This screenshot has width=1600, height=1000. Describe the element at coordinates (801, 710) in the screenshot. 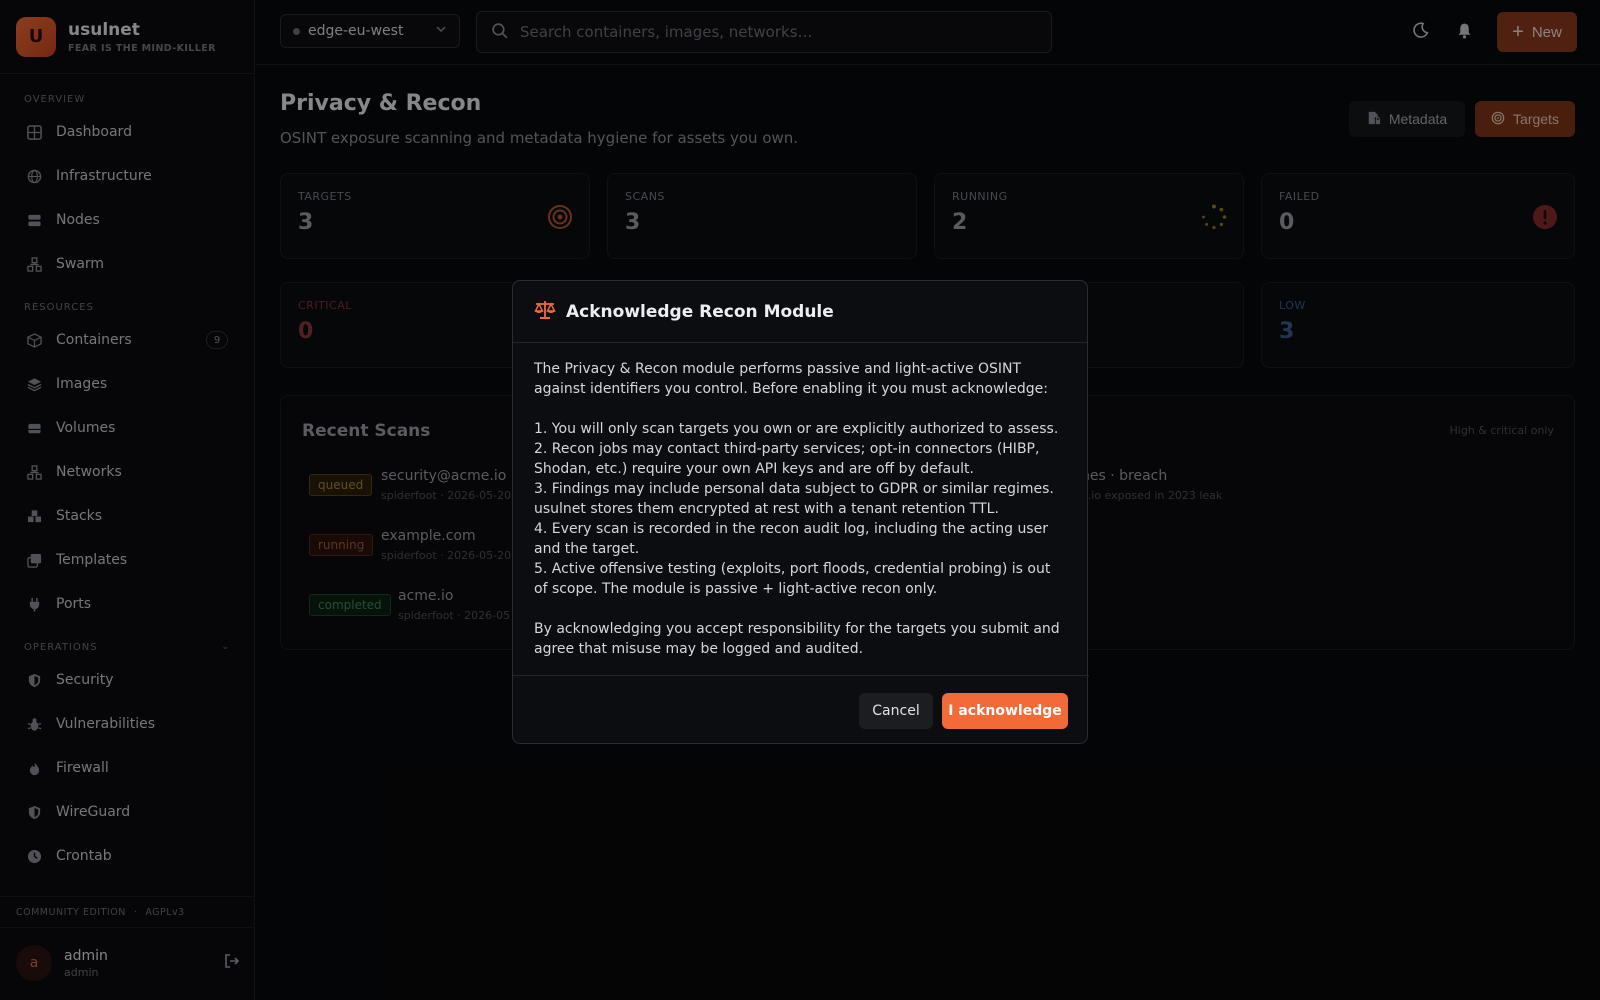

I see `modal-footer: Cancel I acknowledge` at that location.